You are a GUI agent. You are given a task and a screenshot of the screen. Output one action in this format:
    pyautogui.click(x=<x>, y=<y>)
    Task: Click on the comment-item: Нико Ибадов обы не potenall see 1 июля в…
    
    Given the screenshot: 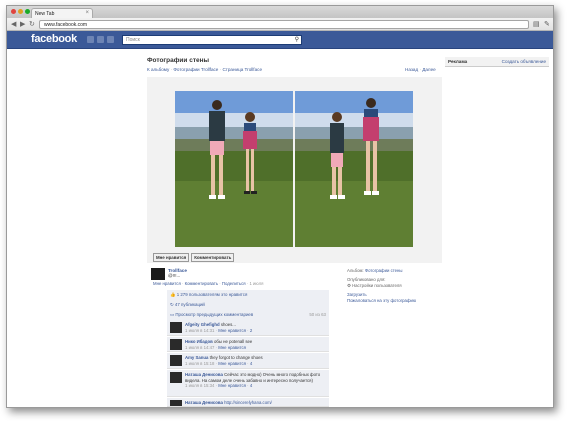 What is the action you would take?
    pyautogui.click(x=248, y=344)
    